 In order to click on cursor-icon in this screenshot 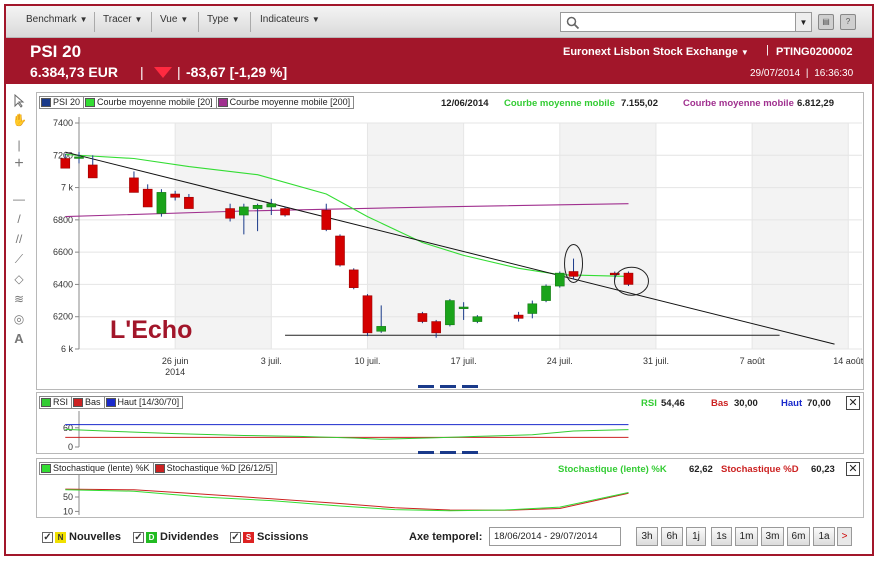, I will do `click(19, 100)`.